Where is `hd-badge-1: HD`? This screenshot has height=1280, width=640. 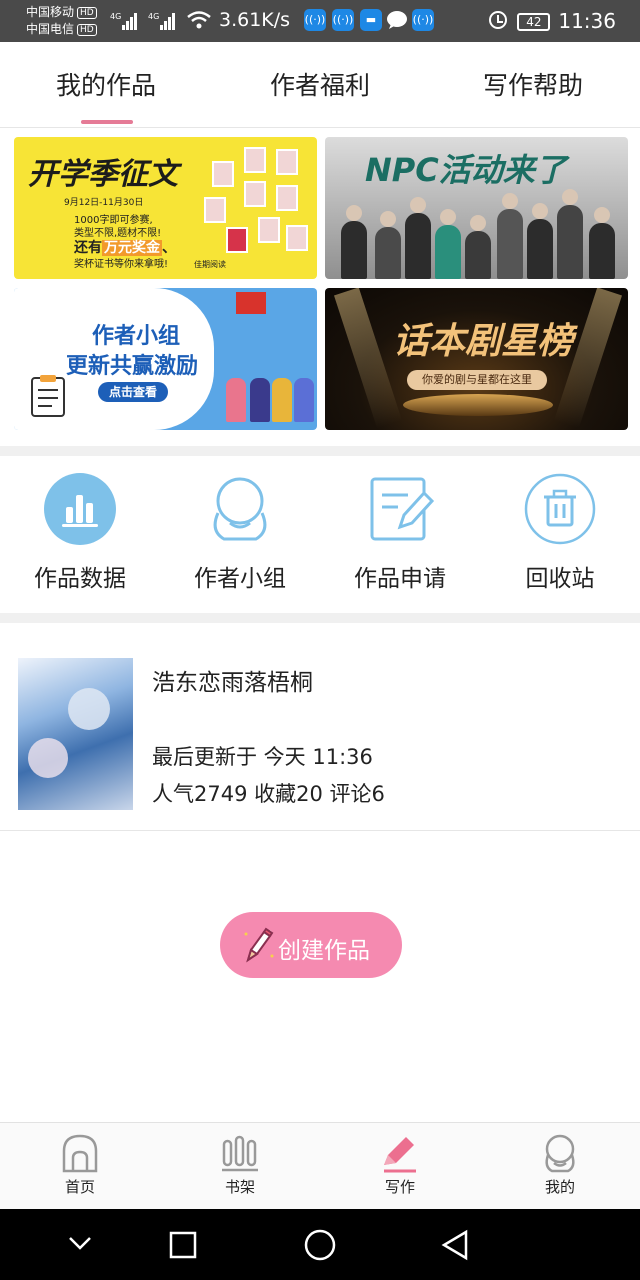
hd-badge-1: HD is located at coordinates (87, 13).